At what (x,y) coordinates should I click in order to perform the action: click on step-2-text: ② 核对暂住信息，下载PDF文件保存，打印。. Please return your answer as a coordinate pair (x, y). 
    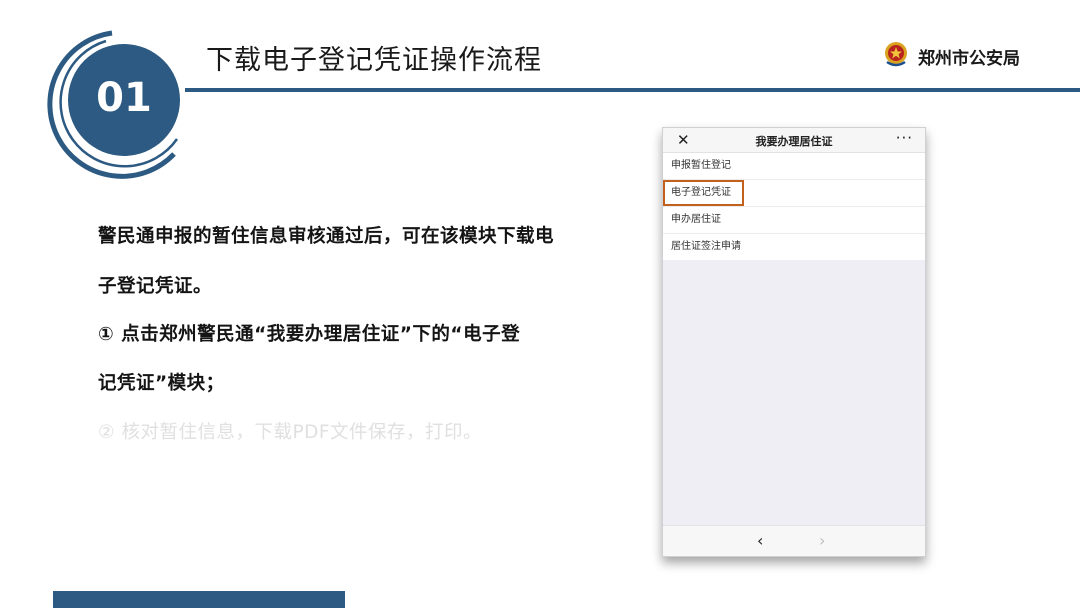
    Looking at the image, I should click on (290, 432).